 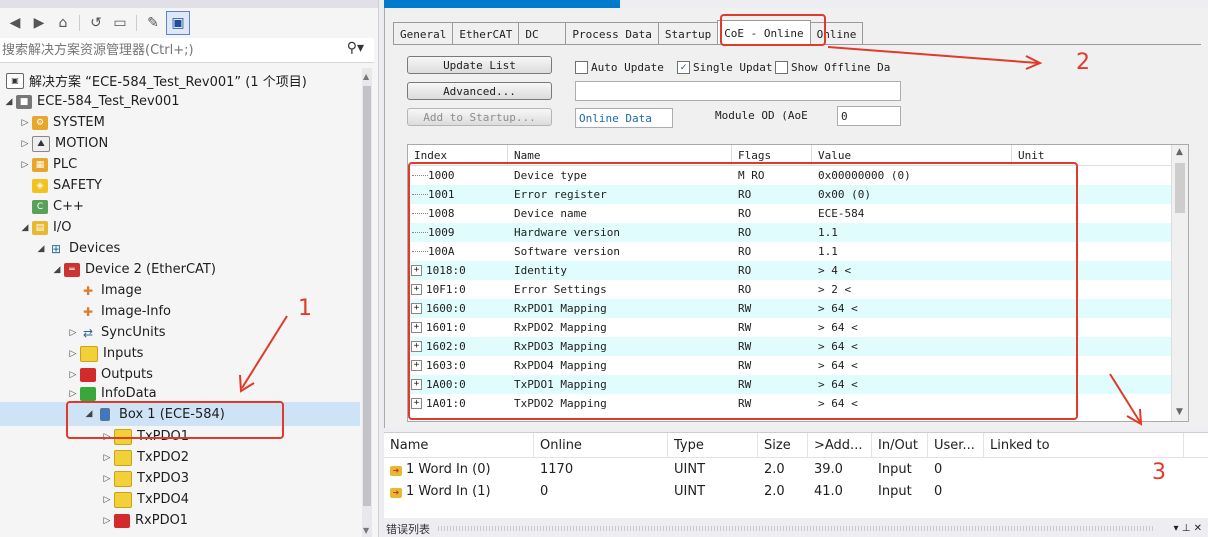 What do you see at coordinates (423, 33) in the screenshot?
I see `tab-general: General` at bounding box center [423, 33].